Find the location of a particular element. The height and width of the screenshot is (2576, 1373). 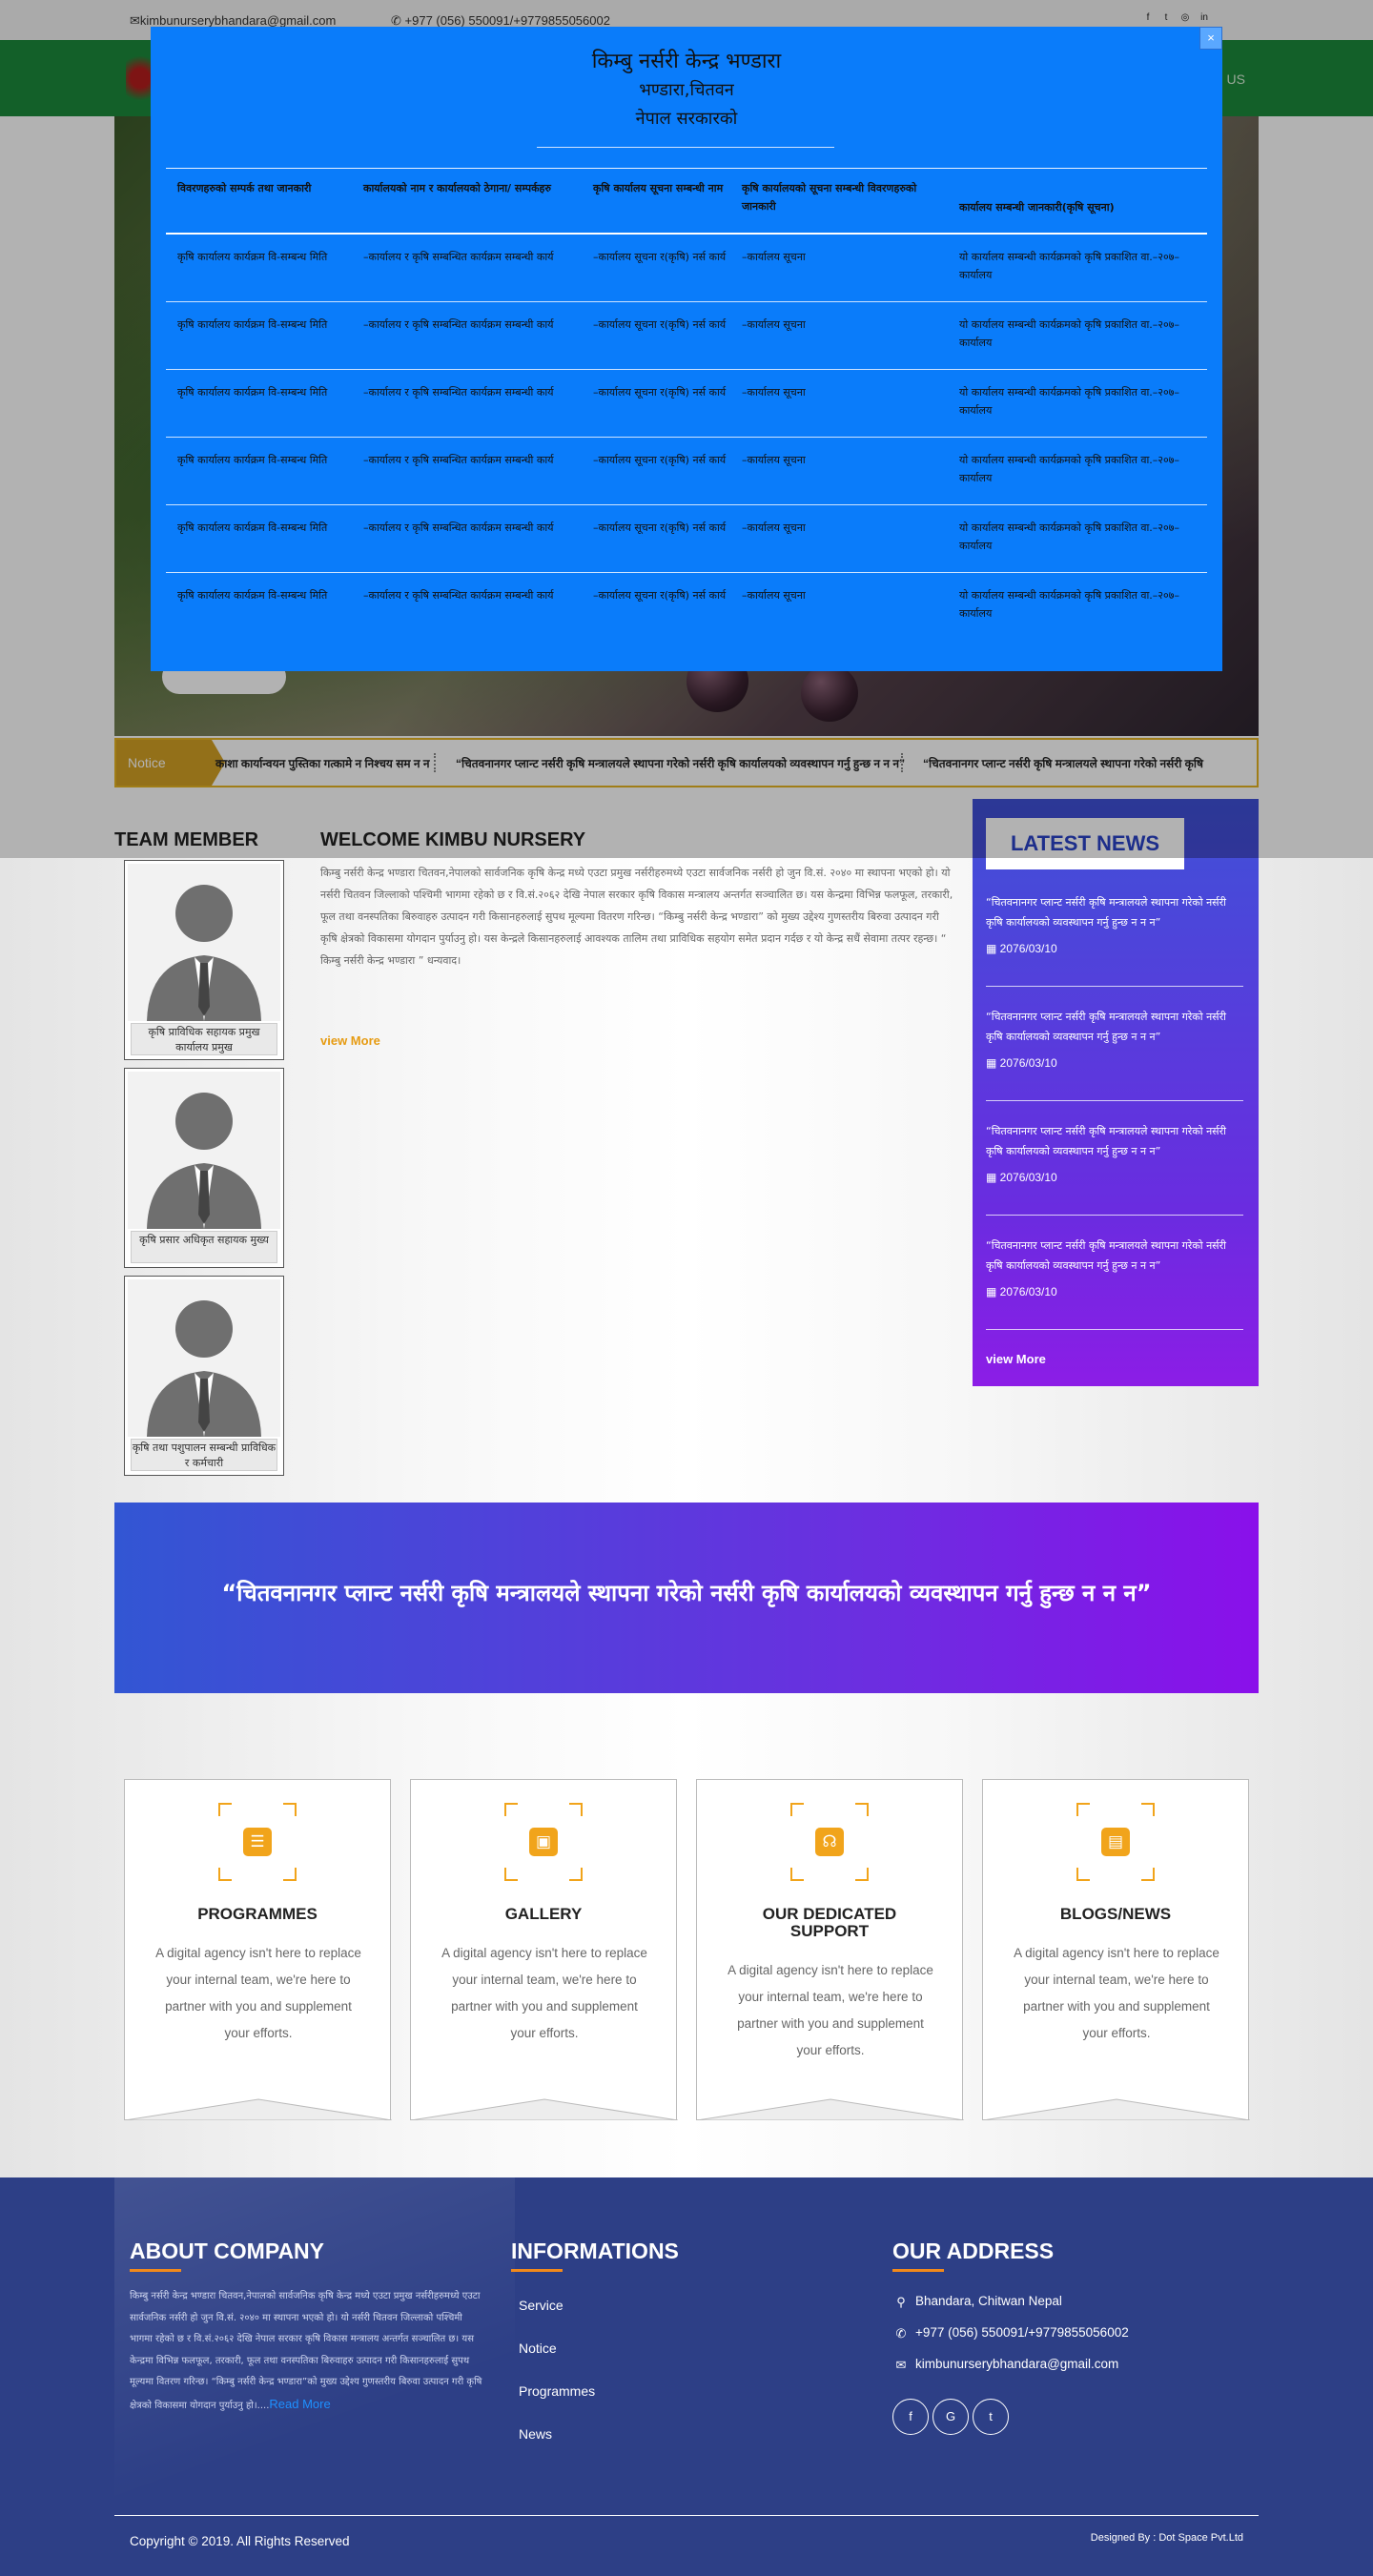

mail-icon: ✉ is located at coordinates (901, 2365).